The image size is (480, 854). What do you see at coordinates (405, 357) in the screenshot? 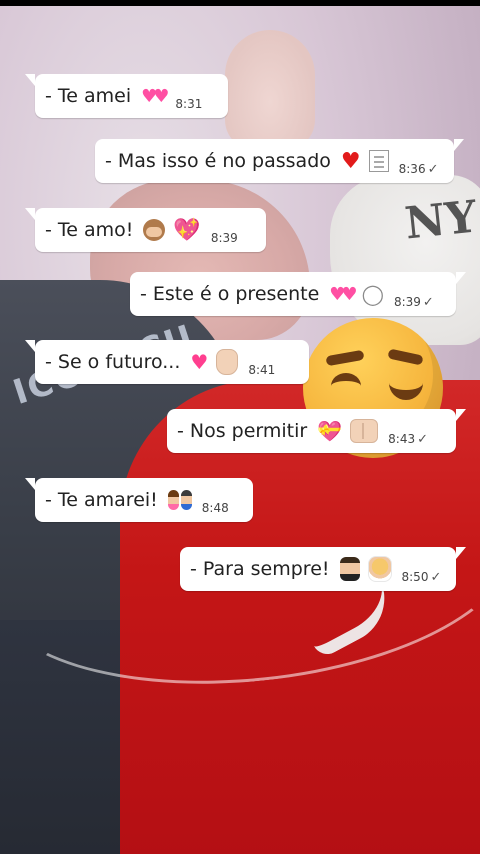
I see `wink-brow-right` at bounding box center [405, 357].